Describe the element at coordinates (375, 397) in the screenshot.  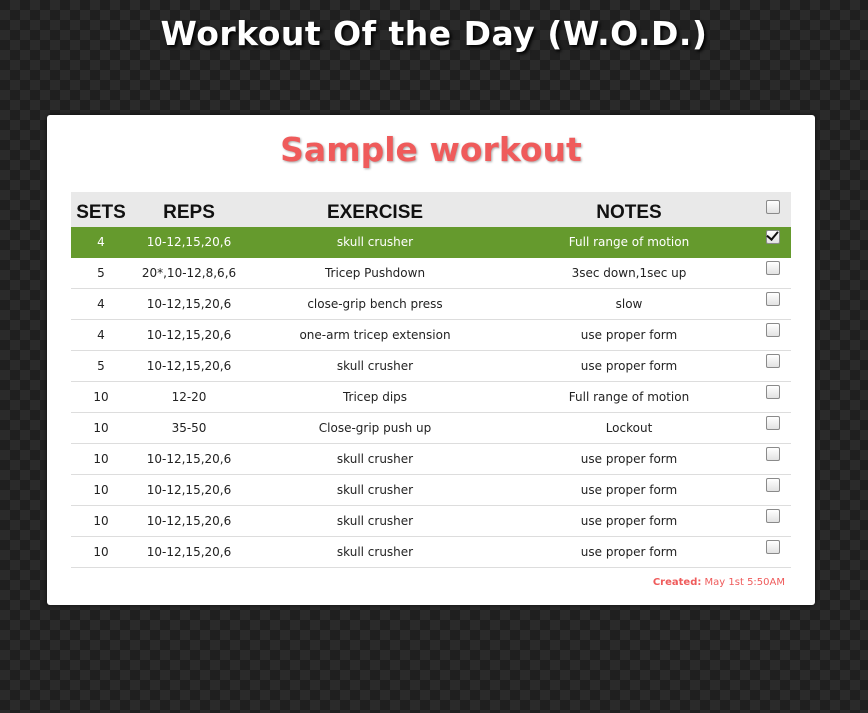
I see `cell-exercise: Tricep dips` at that location.